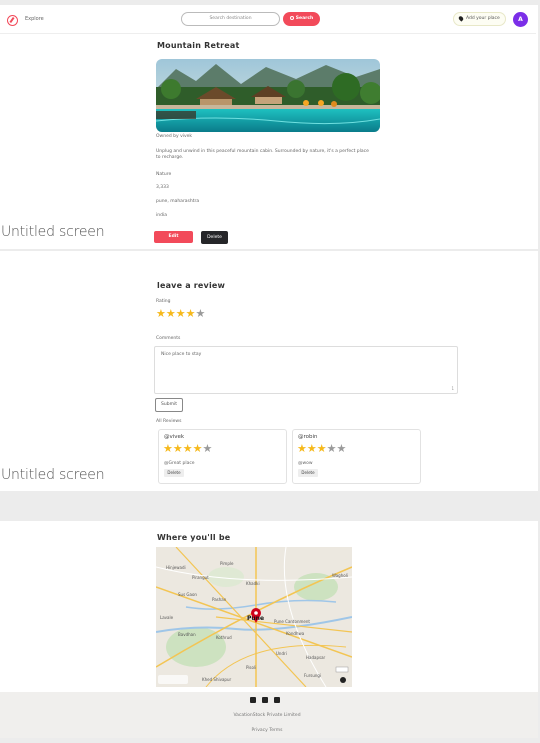 Image resolution: width=540 pixels, height=743 pixels. What do you see at coordinates (306, 370) in the screenshot?
I see `comment-textarea: Nice place to stay 1` at bounding box center [306, 370].